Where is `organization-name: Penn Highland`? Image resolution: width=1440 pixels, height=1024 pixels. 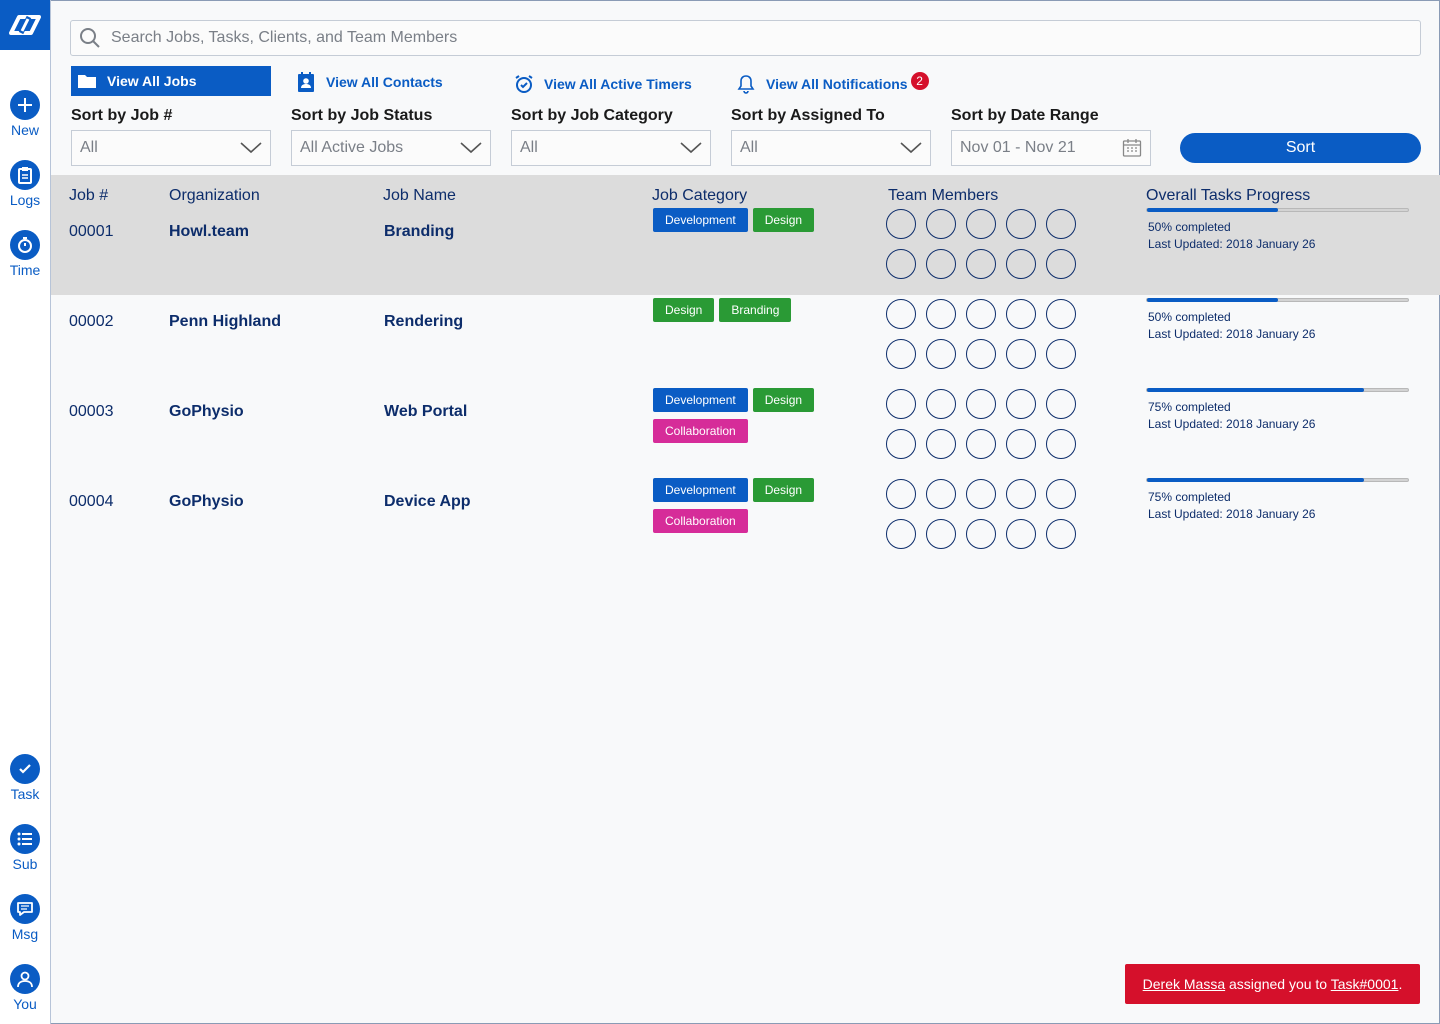 organization-name: Penn Highland is located at coordinates (225, 321).